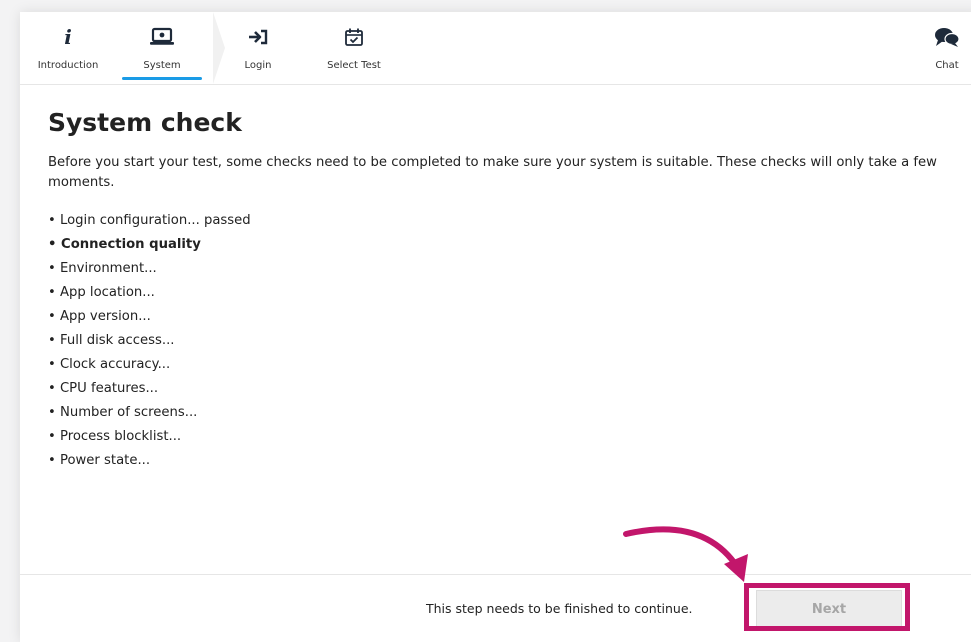 The height and width of the screenshot is (642, 971). Describe the element at coordinates (258, 37) in the screenshot. I see `login-icon` at that location.